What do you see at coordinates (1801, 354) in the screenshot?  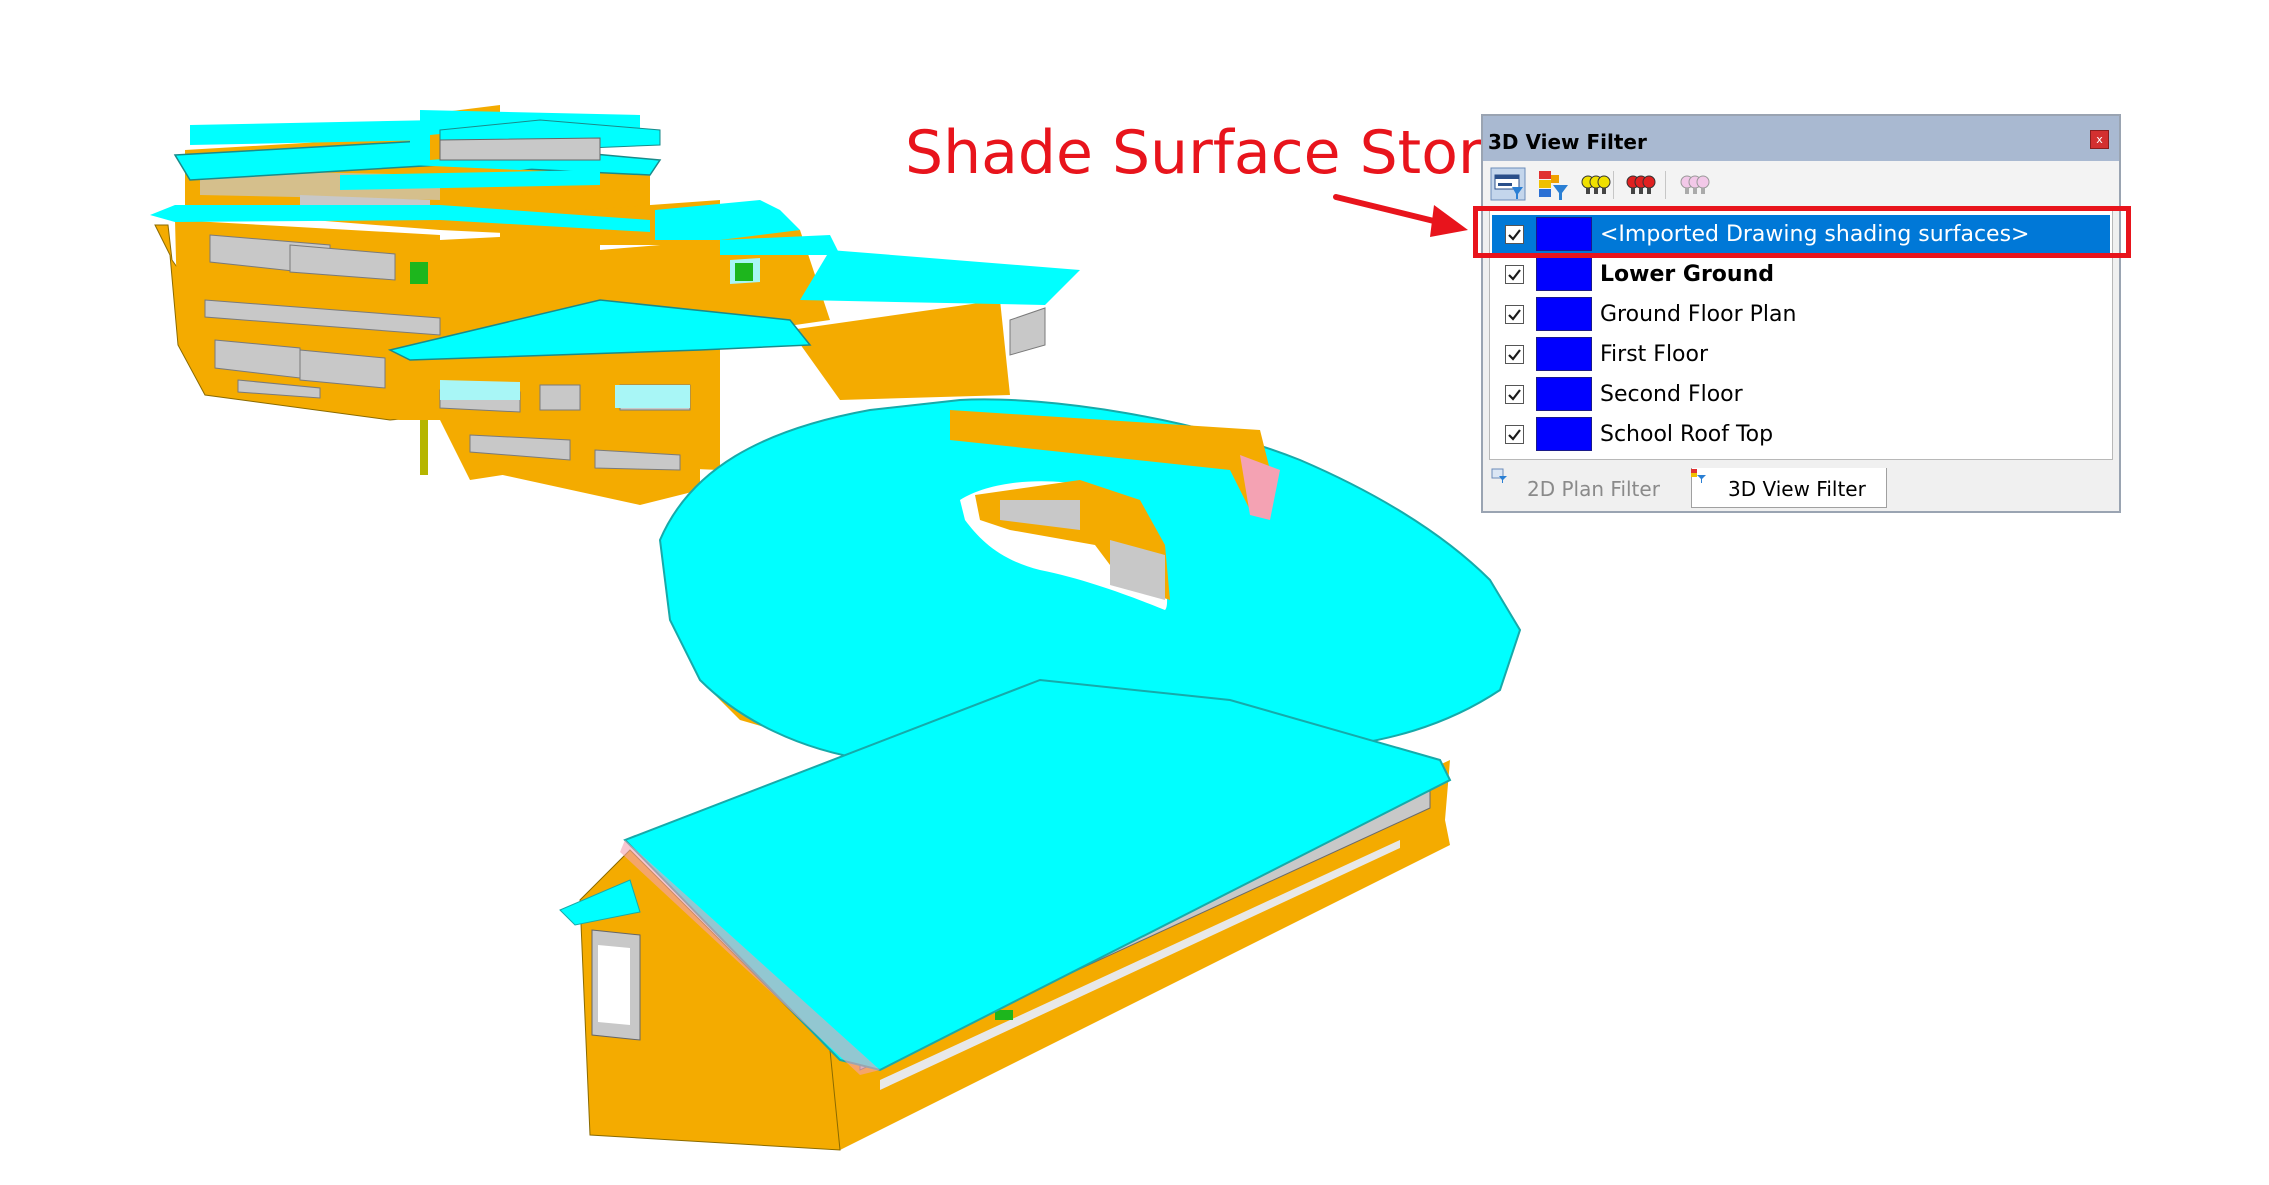 I see `storey-row-first-floor: First Floor` at bounding box center [1801, 354].